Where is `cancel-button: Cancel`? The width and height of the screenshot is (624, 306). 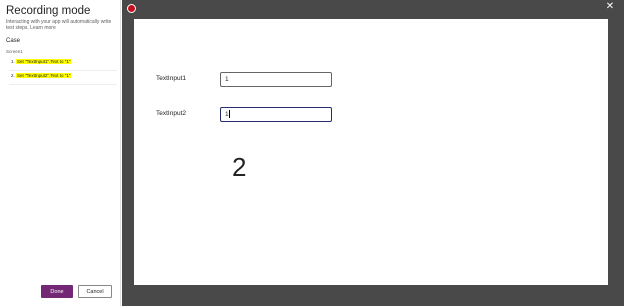 cancel-button: Cancel is located at coordinates (95, 291).